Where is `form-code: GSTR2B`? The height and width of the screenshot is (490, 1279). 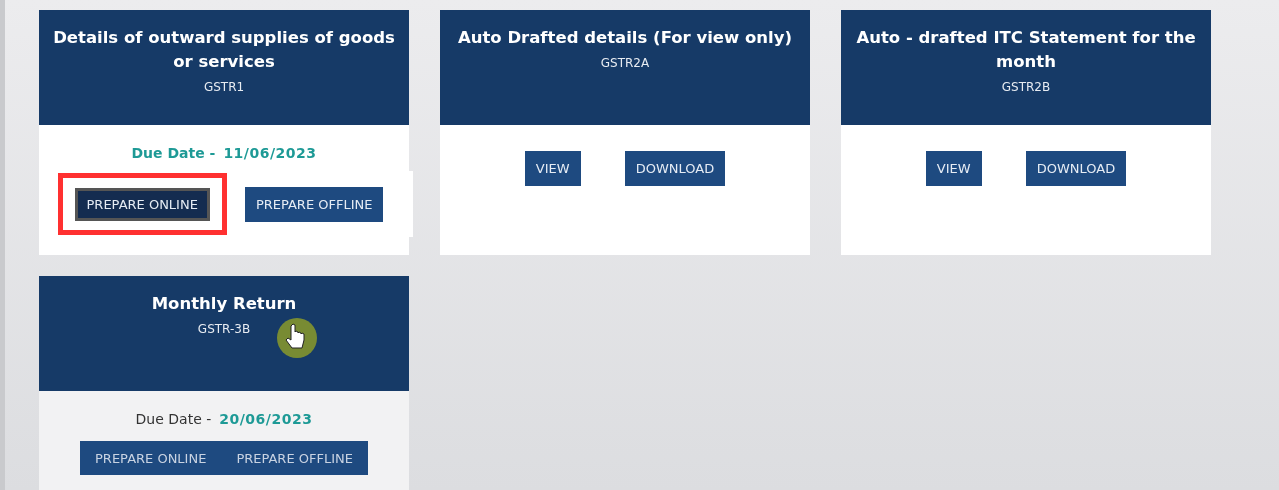 form-code: GSTR2B is located at coordinates (1026, 87).